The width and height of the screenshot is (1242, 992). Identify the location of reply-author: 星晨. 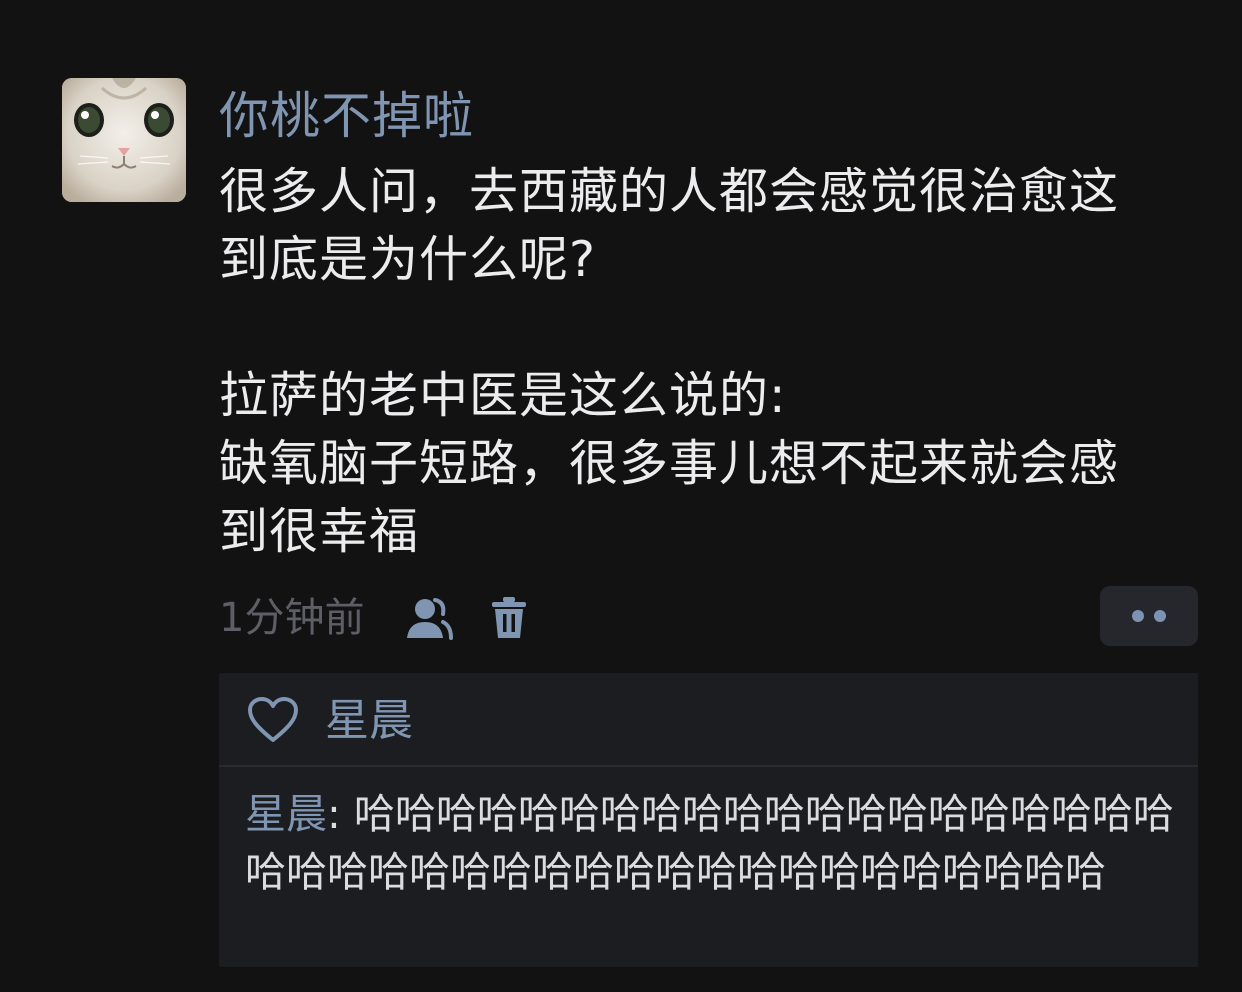
(286, 814).